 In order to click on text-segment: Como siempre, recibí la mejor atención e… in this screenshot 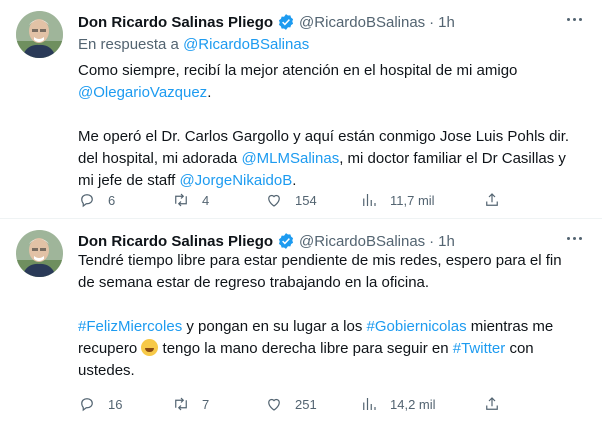, I will do `click(298, 70)`.